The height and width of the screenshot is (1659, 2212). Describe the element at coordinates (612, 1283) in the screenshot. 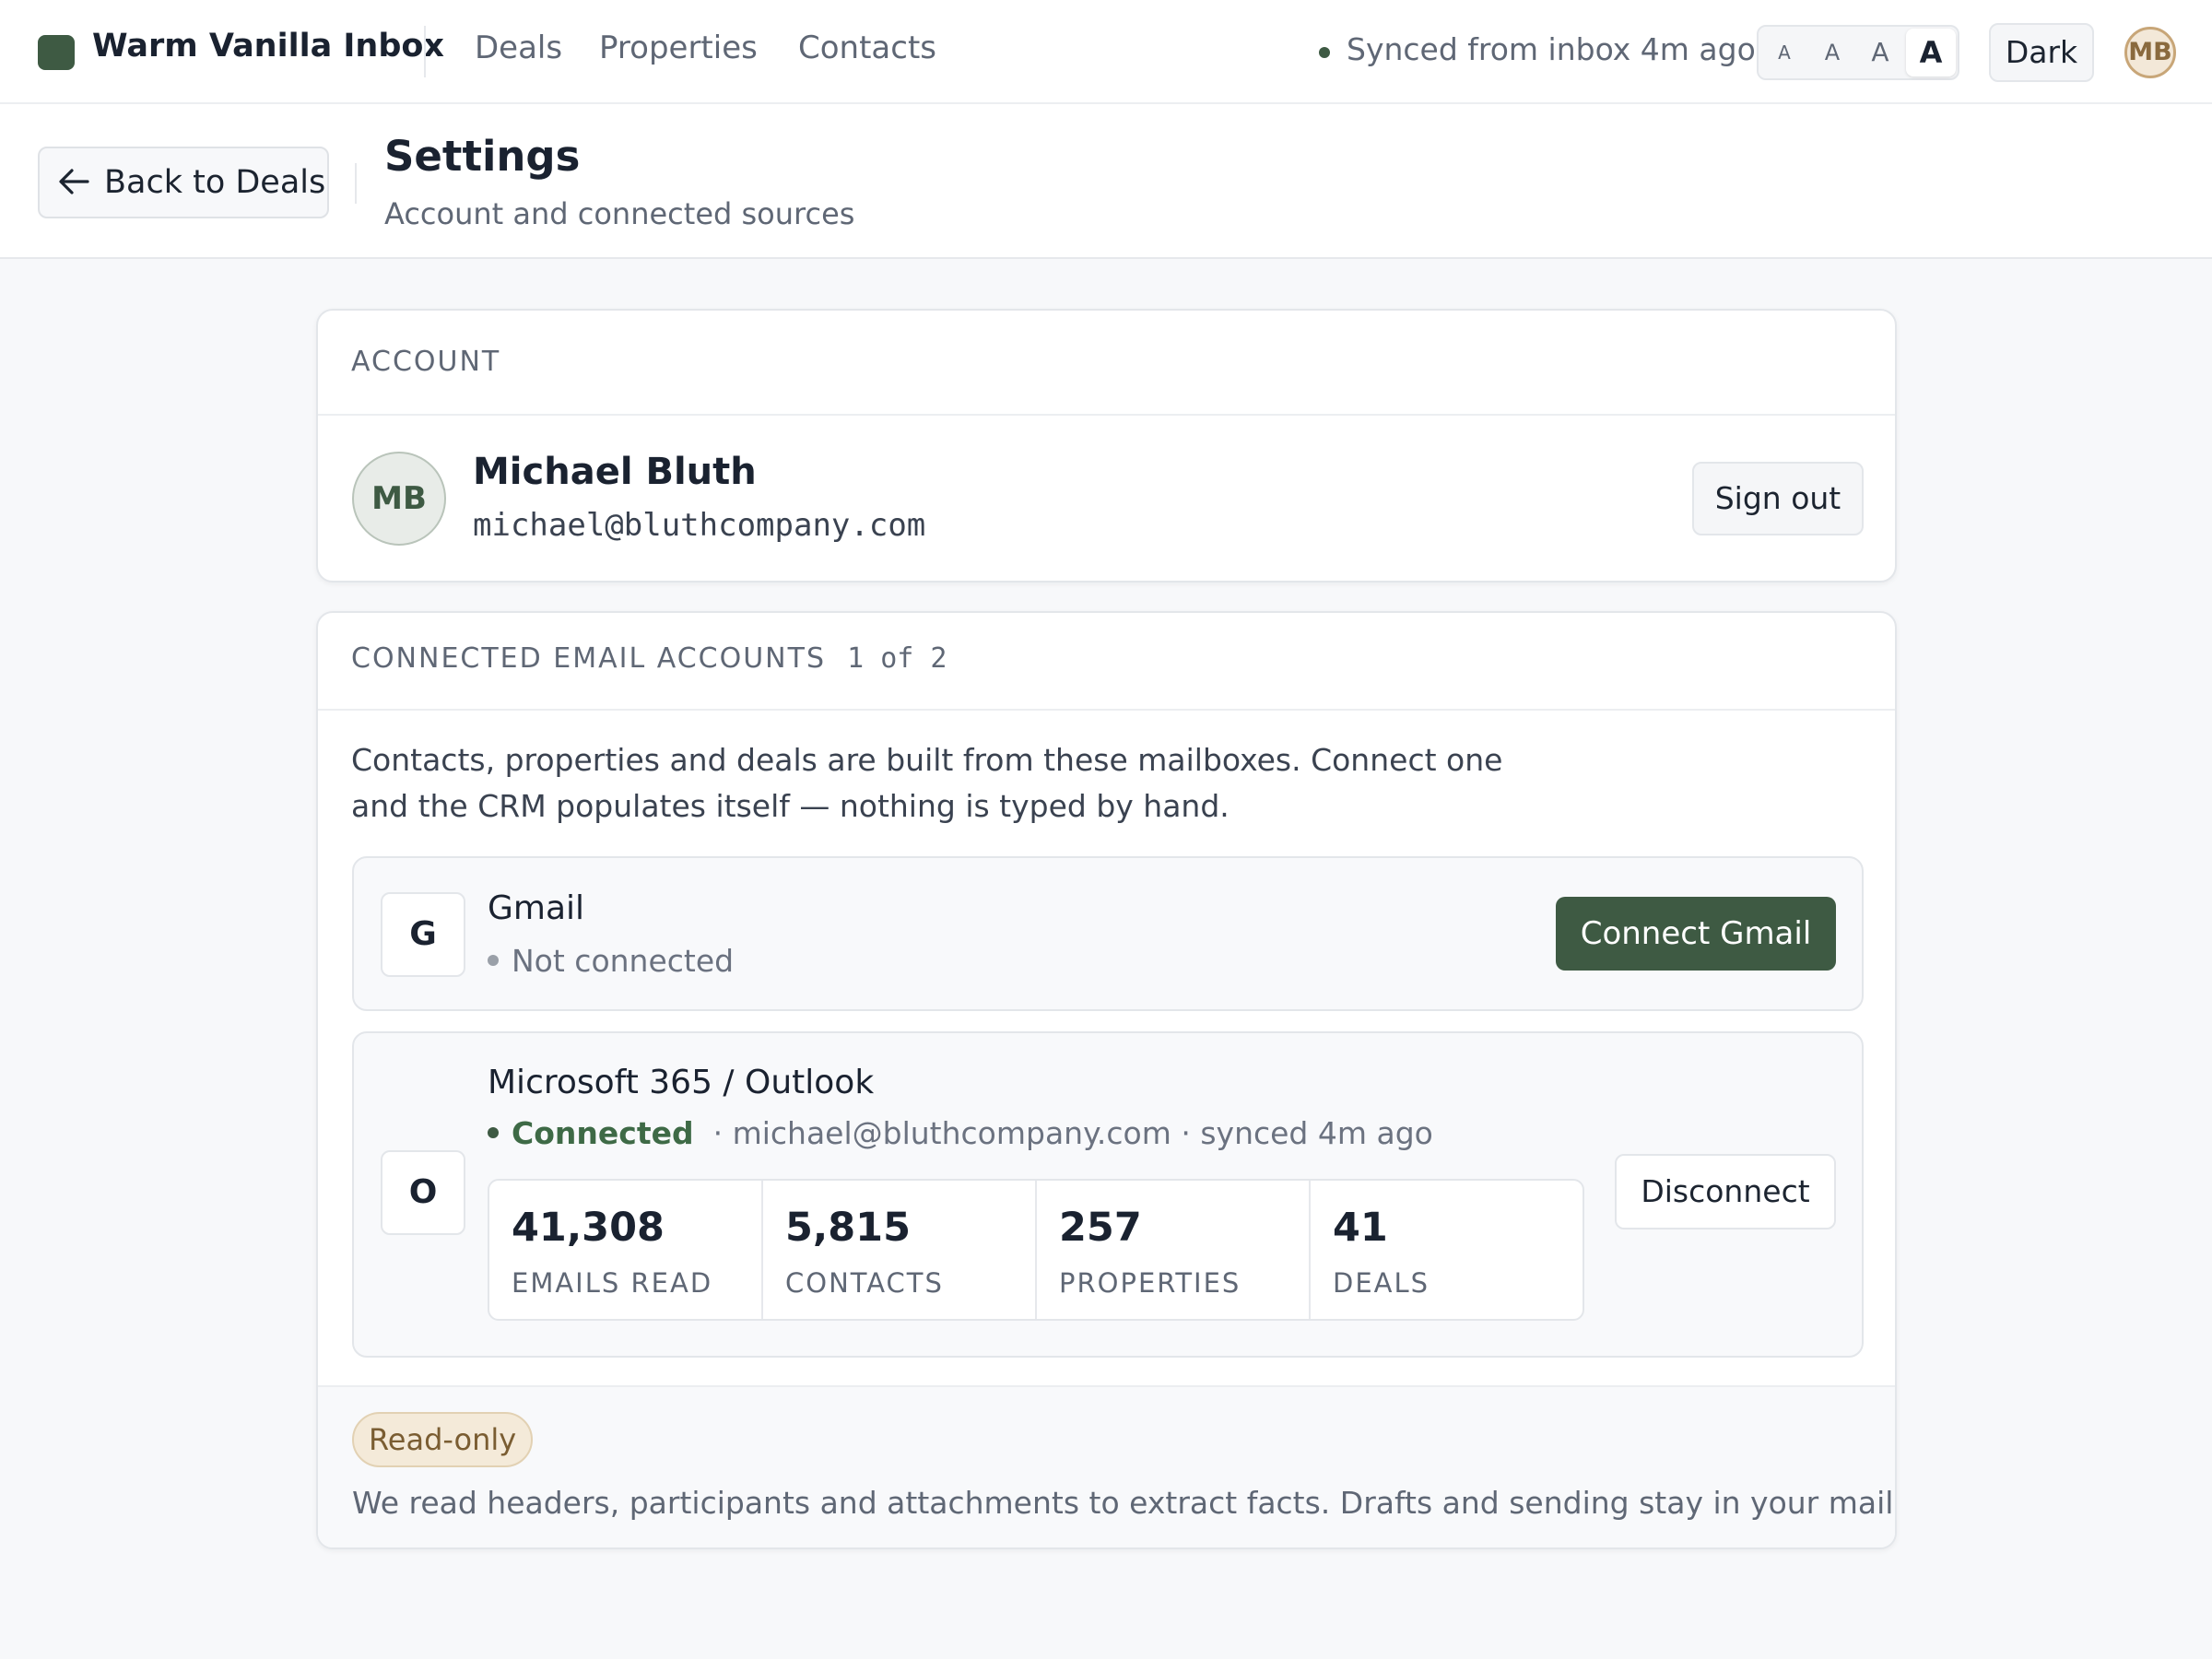

I see `stat-label: EMAILS READ` at that location.